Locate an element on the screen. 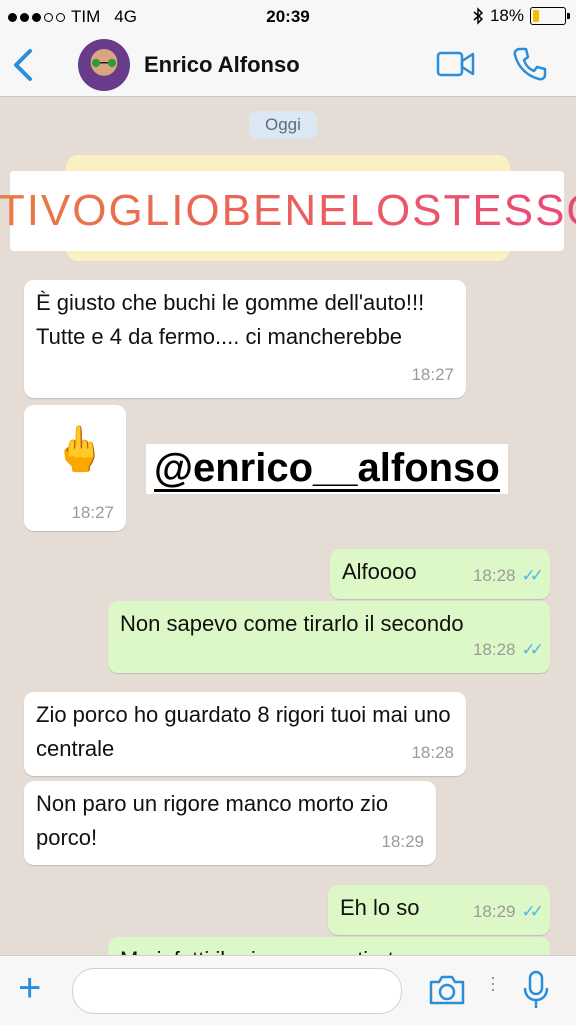 The image size is (576, 1025). avatar is located at coordinates (104, 65).